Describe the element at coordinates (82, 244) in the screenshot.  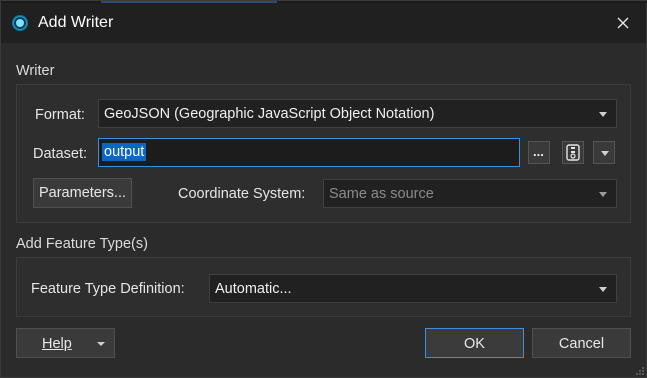
I see `feature-types-section-label: Add Feature Type(s)` at that location.